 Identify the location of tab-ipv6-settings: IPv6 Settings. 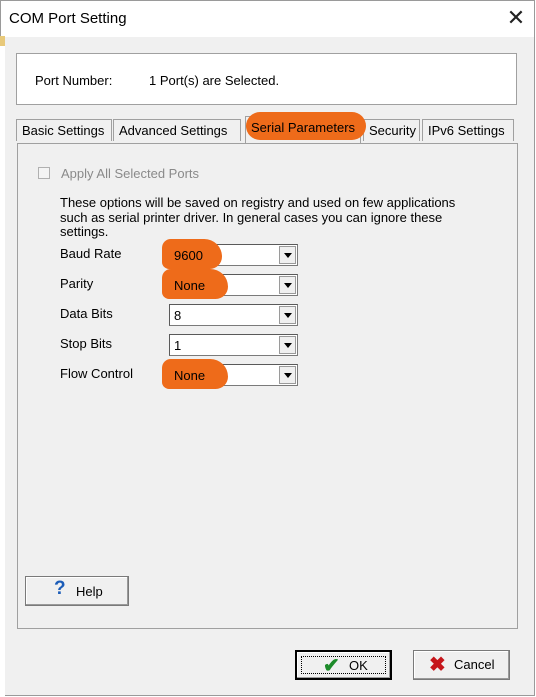
(468, 130).